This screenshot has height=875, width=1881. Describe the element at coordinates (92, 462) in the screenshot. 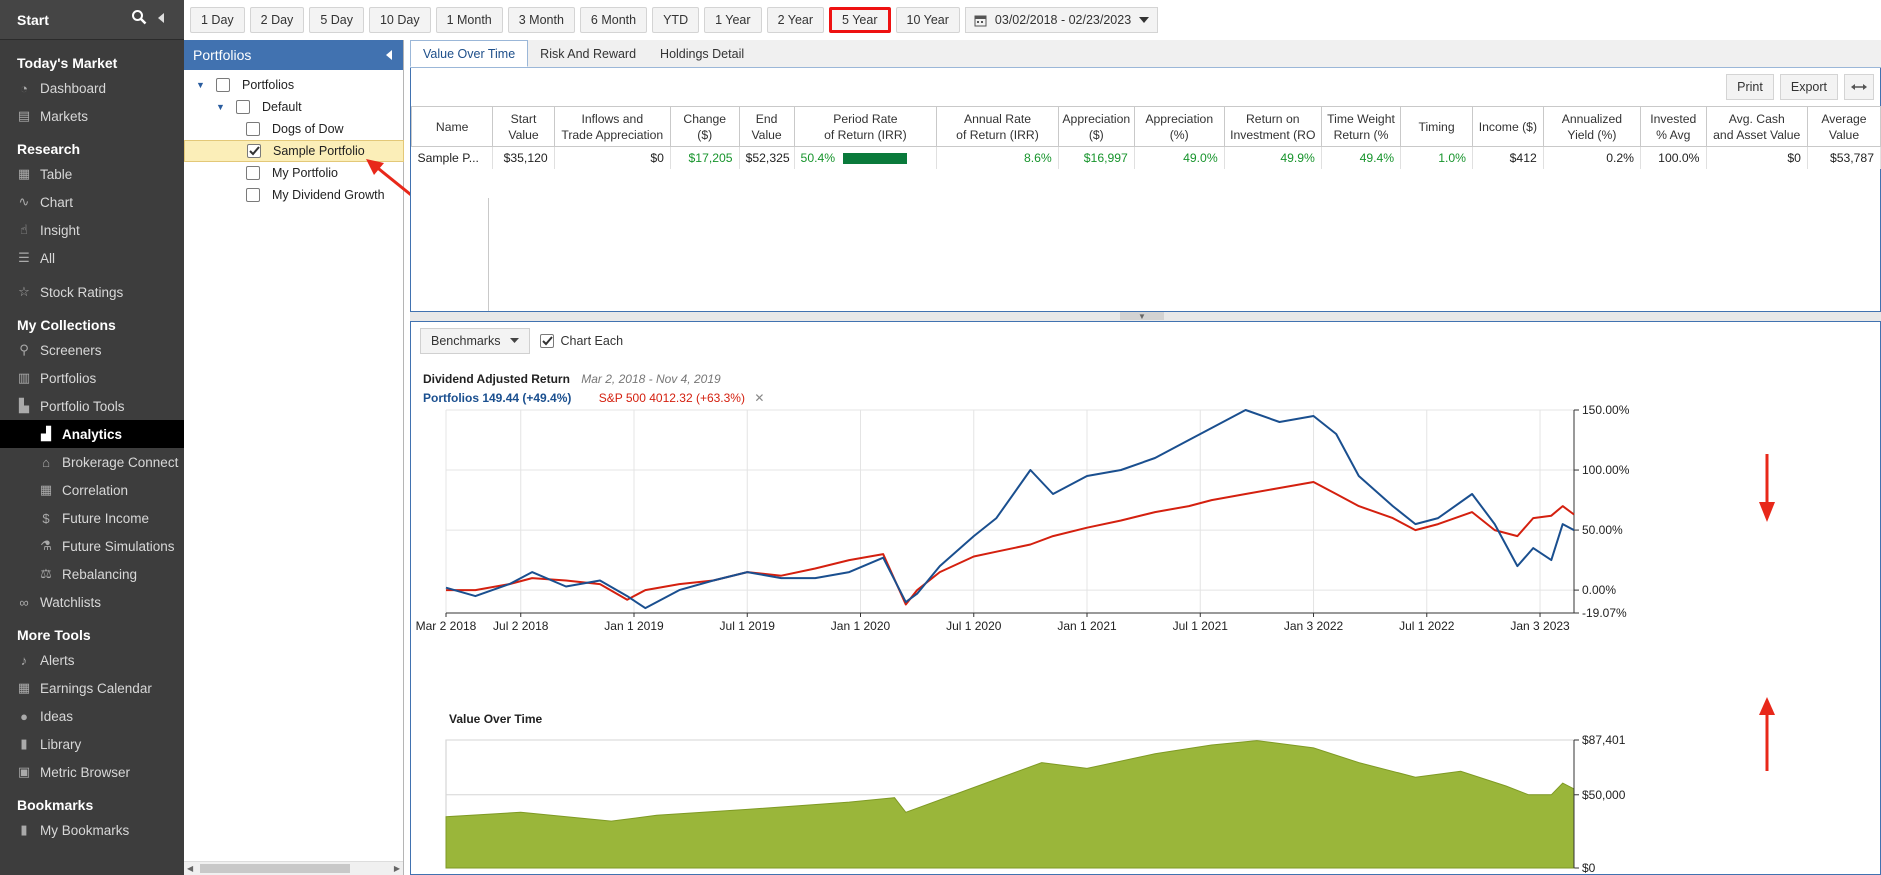

I see `sidebar-item-brokerage-connect: ⌂ Brokerage Connect` at that location.